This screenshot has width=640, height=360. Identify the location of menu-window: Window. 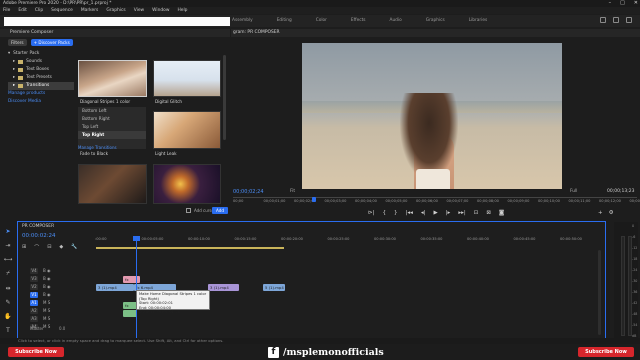
(160, 10).